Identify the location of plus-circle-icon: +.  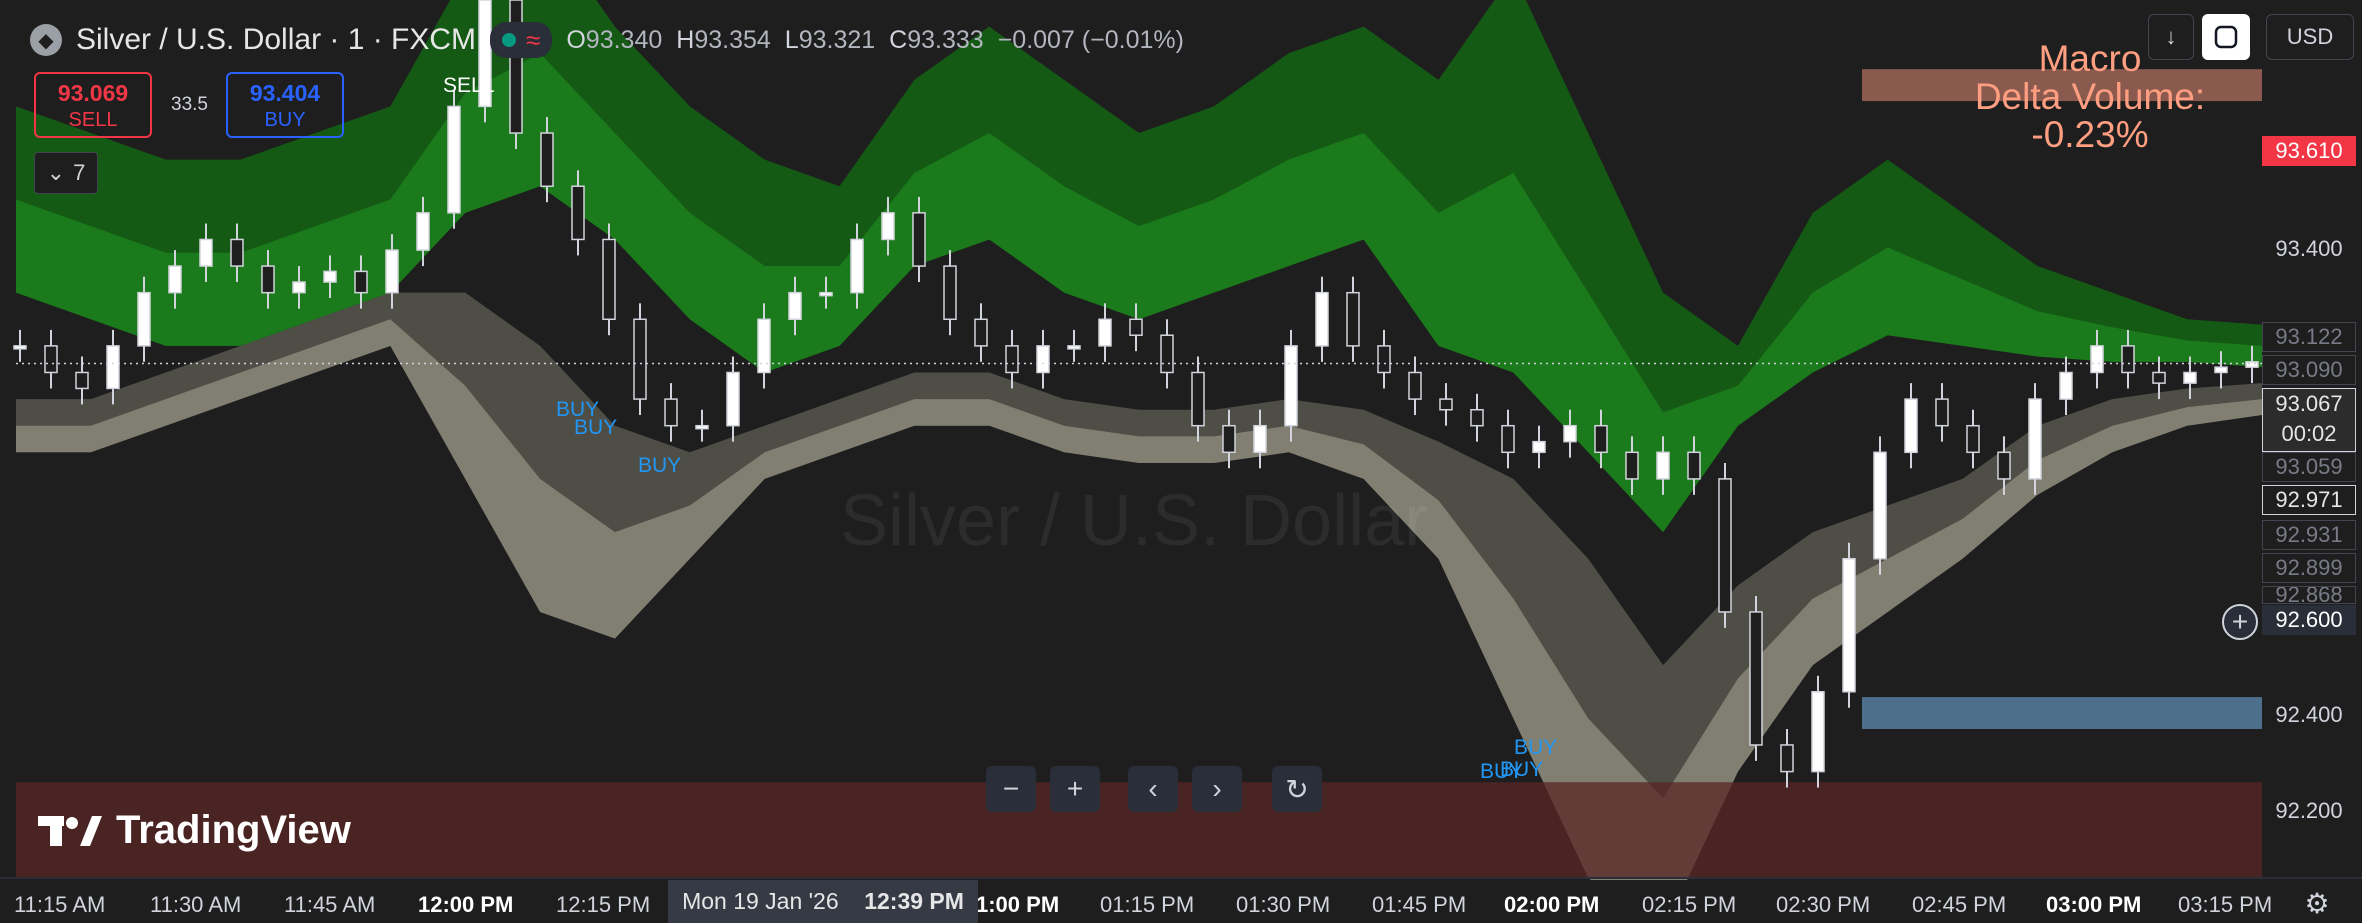
(2240, 621).